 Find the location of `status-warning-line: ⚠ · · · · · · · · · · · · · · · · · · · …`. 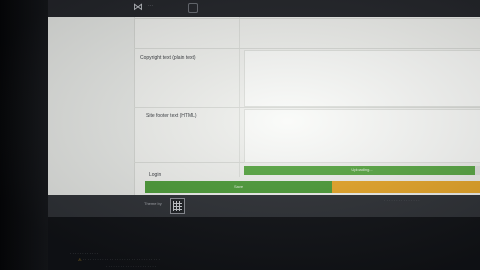

status-warning-line: ⚠ · · · · · · · · · · · · · · · · · · · … is located at coordinates (119, 259).